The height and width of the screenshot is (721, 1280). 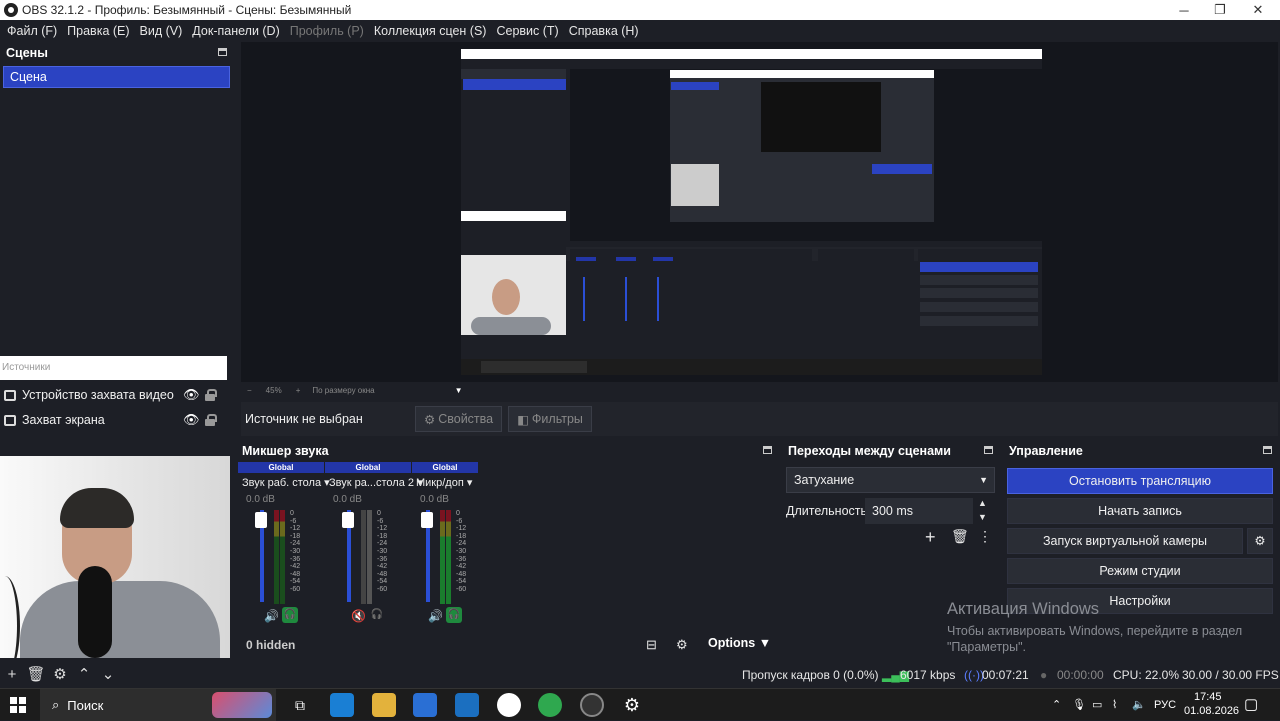 I want to click on duration-spinbox: 300 ms, so click(x=919, y=511).